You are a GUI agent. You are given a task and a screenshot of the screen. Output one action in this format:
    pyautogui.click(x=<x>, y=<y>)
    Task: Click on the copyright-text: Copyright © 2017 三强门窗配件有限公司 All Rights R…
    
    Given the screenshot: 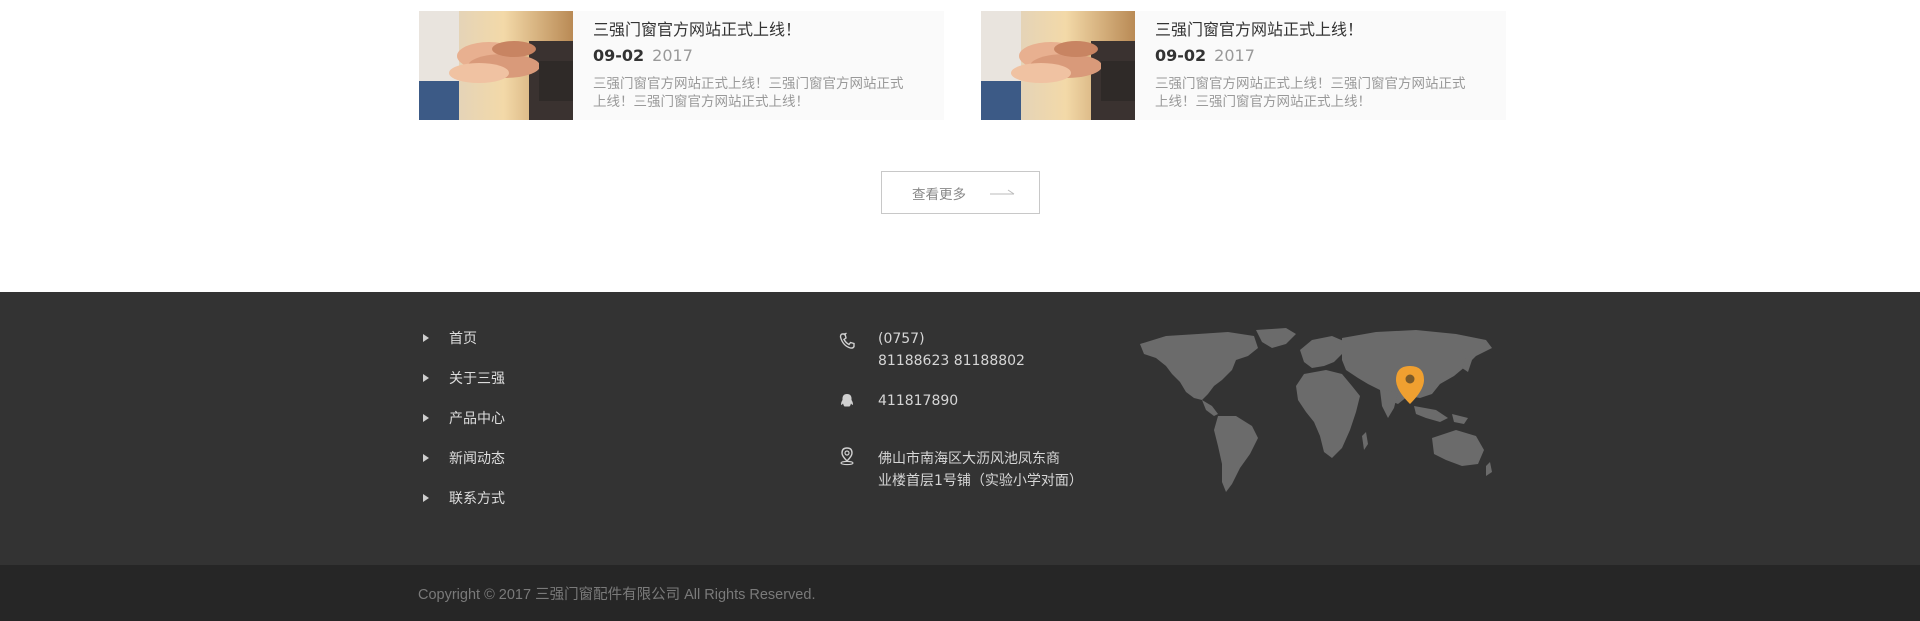 What is the action you would take?
    pyautogui.click(x=617, y=595)
    